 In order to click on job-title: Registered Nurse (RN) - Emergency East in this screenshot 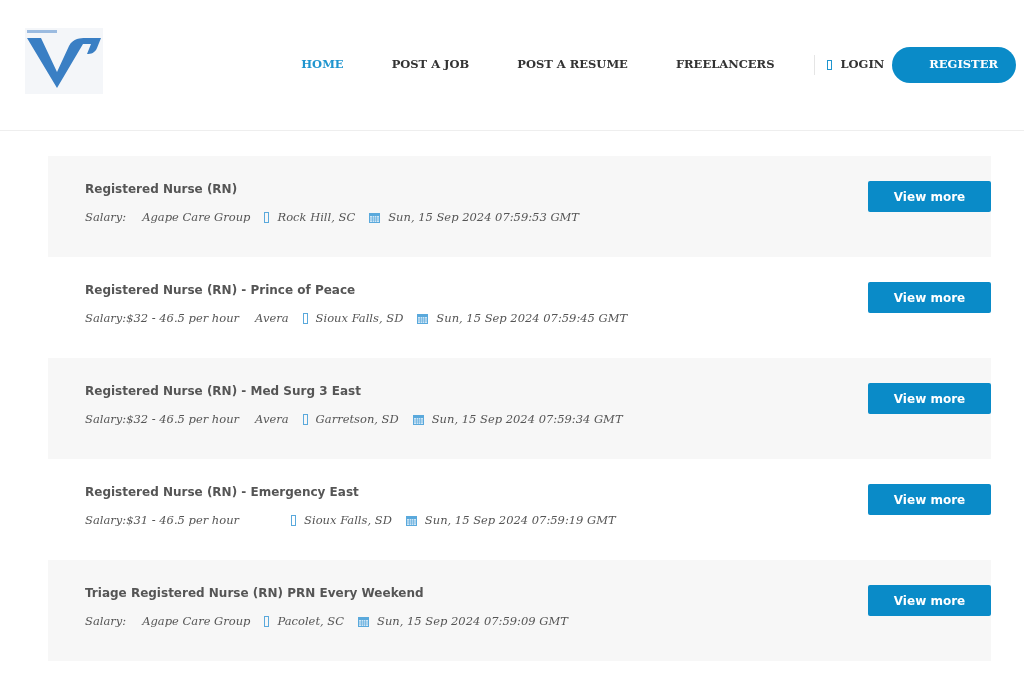, I will do `click(350, 492)`.